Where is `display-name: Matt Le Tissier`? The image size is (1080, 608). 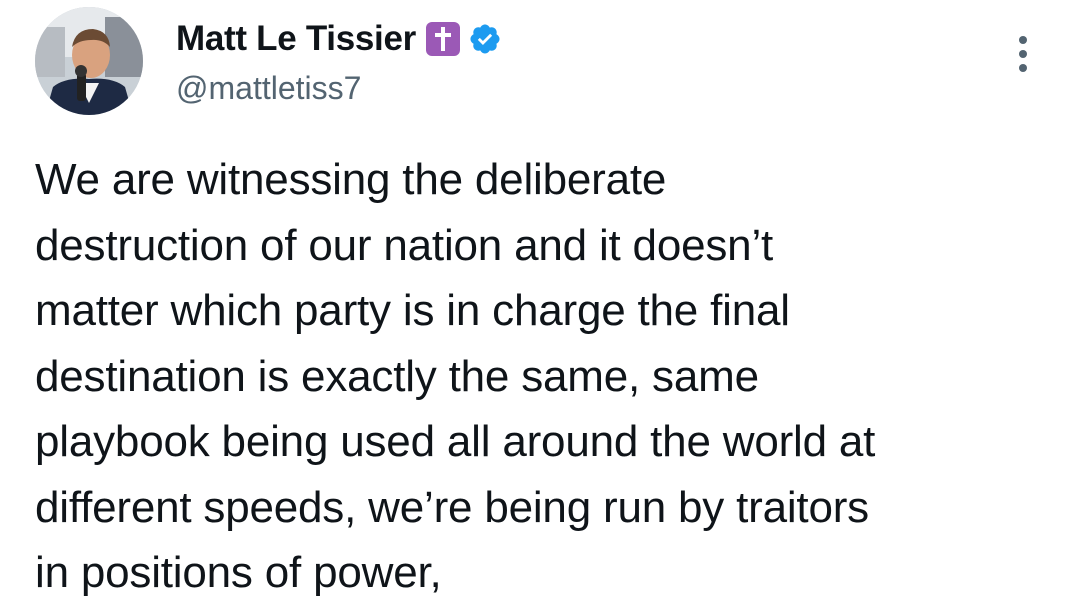
display-name: Matt Le Tissier is located at coordinates (296, 39).